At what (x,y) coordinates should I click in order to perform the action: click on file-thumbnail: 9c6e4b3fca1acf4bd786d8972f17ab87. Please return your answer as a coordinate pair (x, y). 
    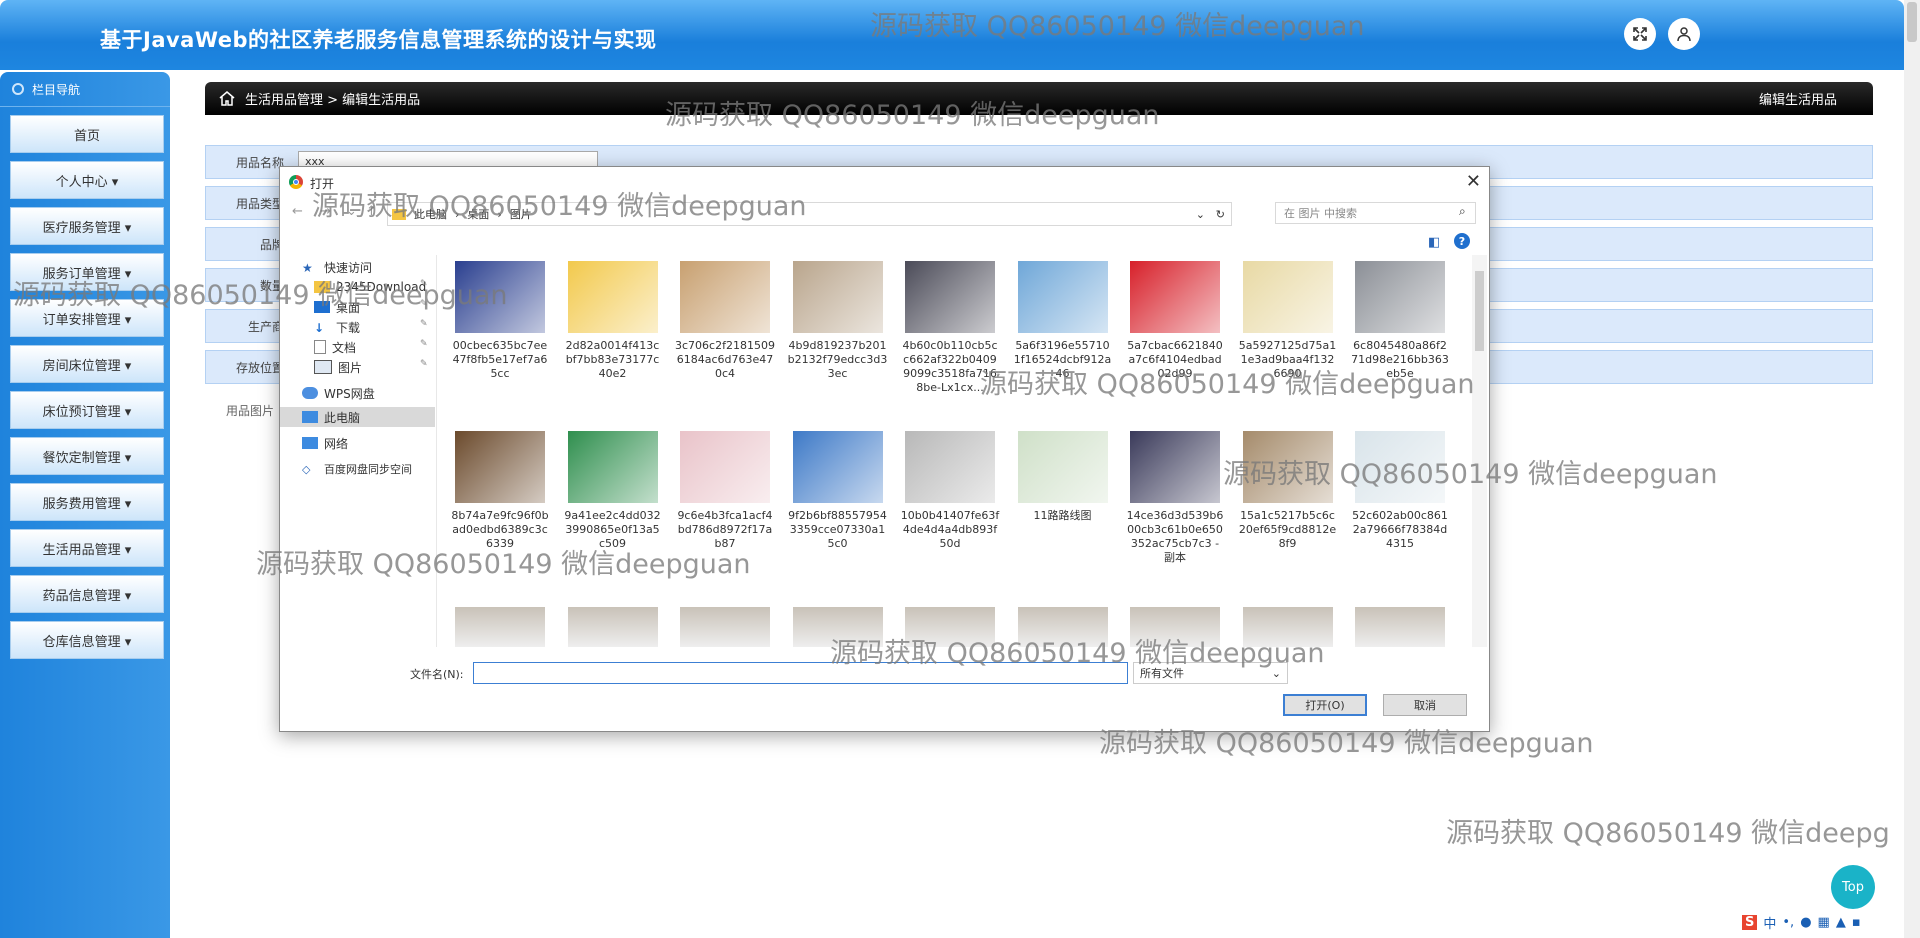
    Looking at the image, I should click on (725, 491).